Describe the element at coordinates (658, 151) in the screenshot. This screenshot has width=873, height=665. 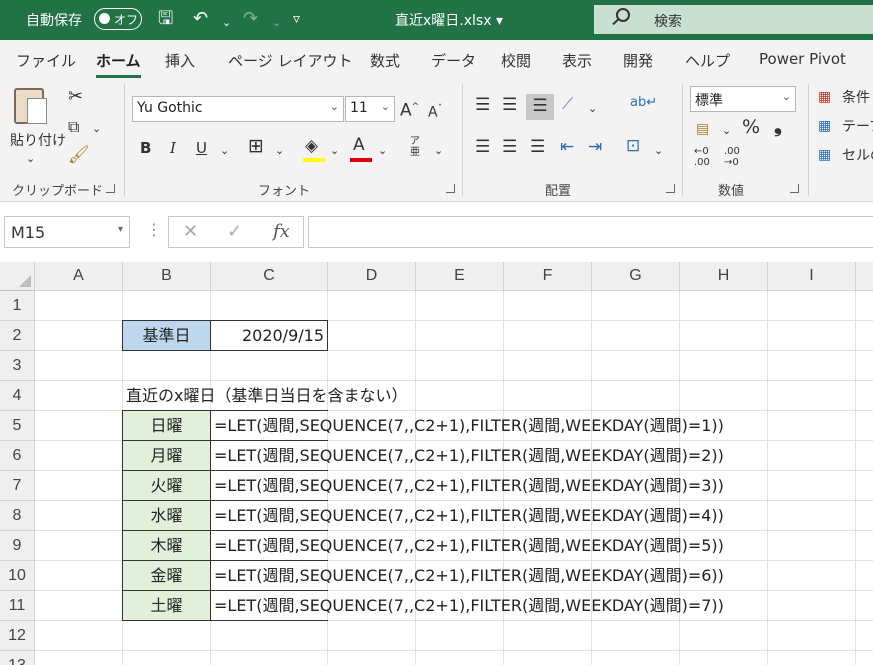
I see `merge-dropdown-icon: ⌄` at that location.